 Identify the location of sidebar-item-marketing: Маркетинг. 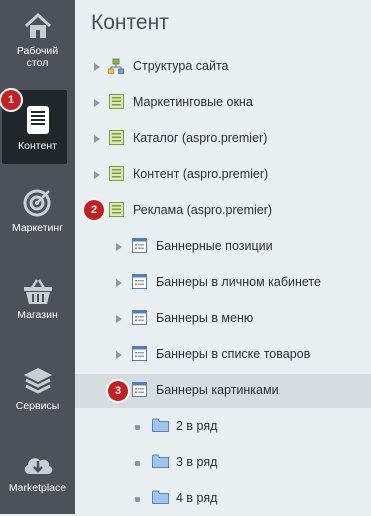
(37, 210).